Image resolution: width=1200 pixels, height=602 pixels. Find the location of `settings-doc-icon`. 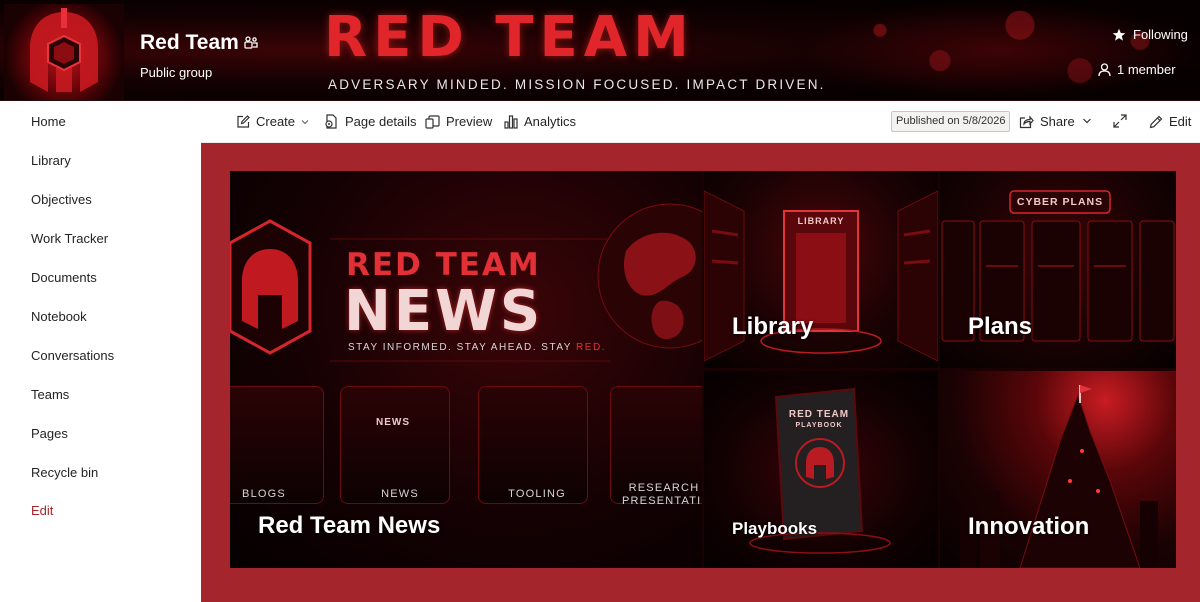

settings-doc-icon is located at coordinates (331, 121).